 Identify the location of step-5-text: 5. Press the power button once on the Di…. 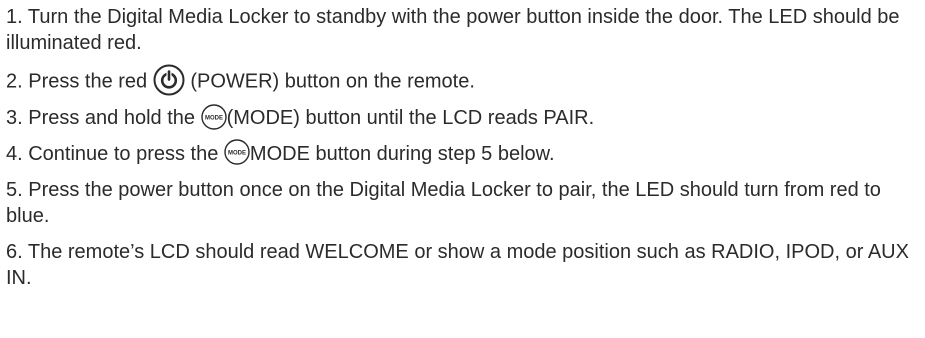
(443, 203).